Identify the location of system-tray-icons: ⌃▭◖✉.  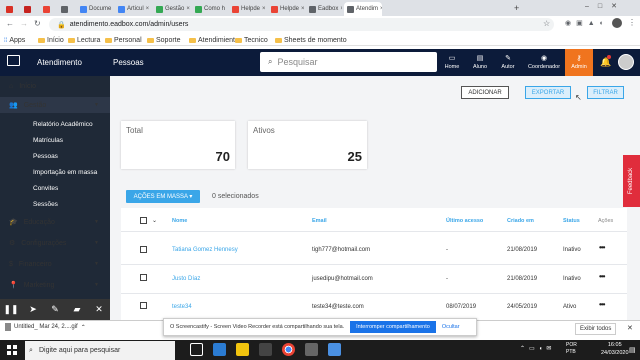
(537, 348).